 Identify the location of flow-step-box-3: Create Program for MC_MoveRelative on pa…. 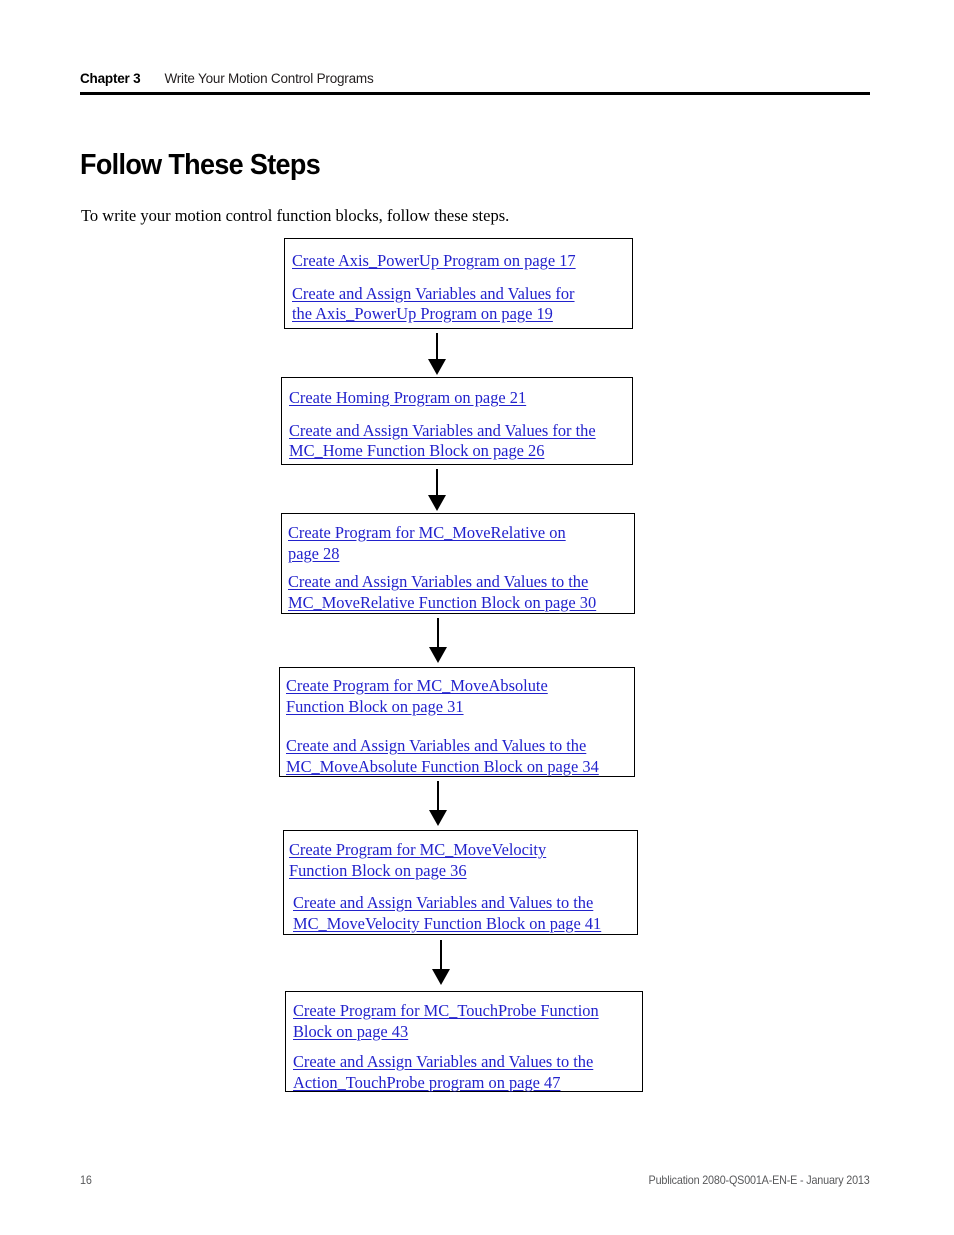
(458, 563).